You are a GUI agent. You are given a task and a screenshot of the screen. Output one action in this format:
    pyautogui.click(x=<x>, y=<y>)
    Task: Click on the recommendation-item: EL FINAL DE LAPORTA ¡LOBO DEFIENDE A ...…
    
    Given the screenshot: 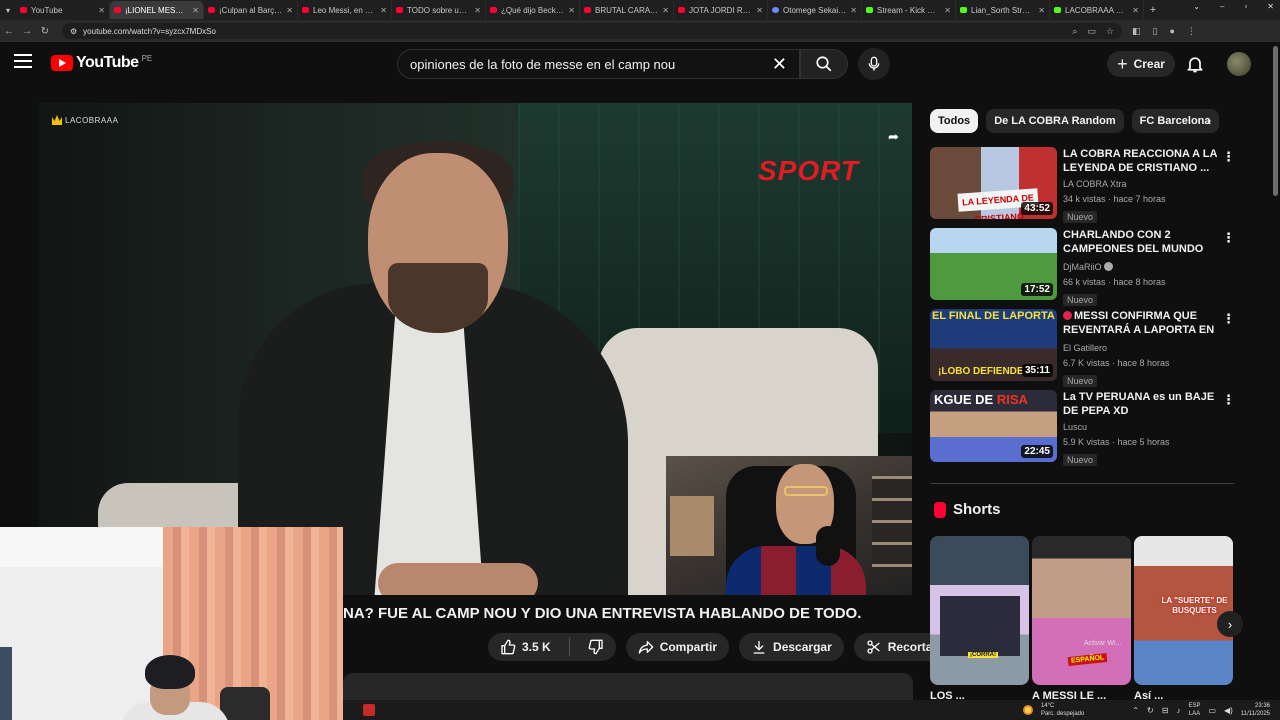 What is the action you would take?
    pyautogui.click(x=1082, y=348)
    